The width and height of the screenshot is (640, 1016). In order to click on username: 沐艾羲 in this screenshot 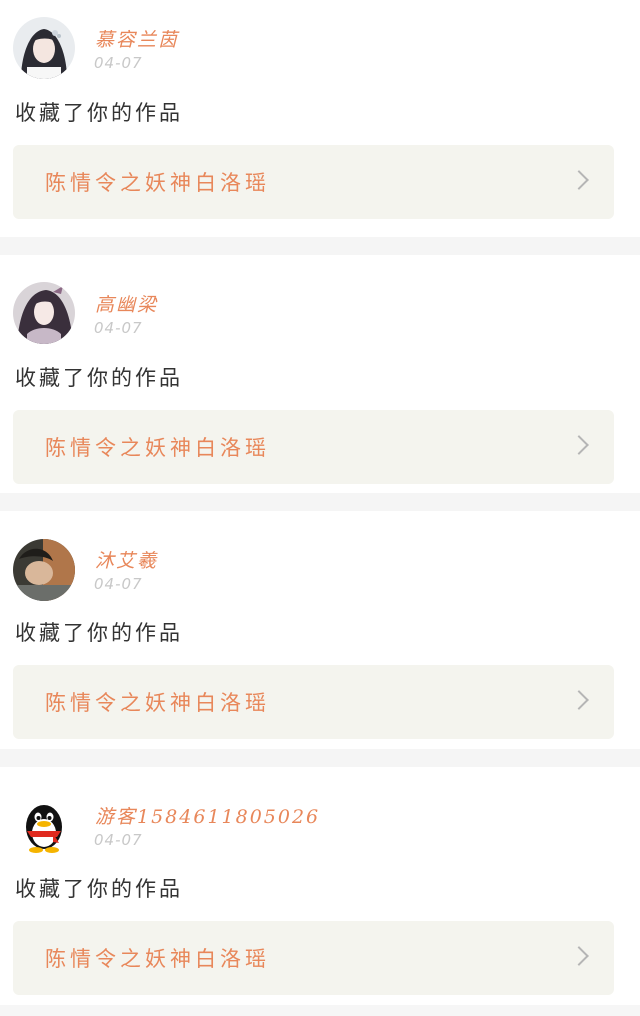, I will do `click(126, 559)`.